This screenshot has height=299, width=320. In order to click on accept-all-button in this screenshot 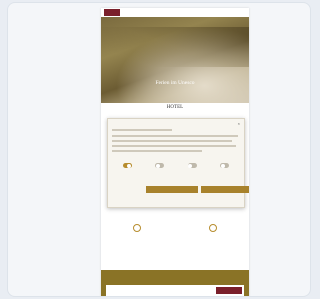, I will do `click(225, 189)`.